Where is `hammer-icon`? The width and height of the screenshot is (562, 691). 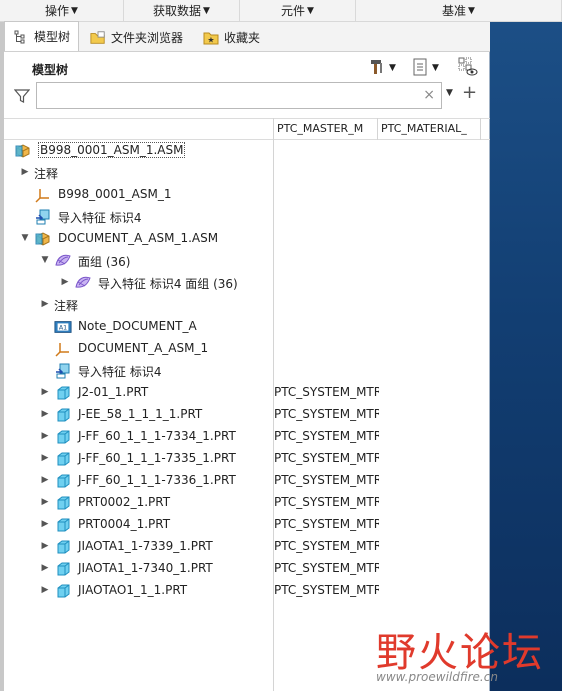
hammer-icon is located at coordinates (377, 68).